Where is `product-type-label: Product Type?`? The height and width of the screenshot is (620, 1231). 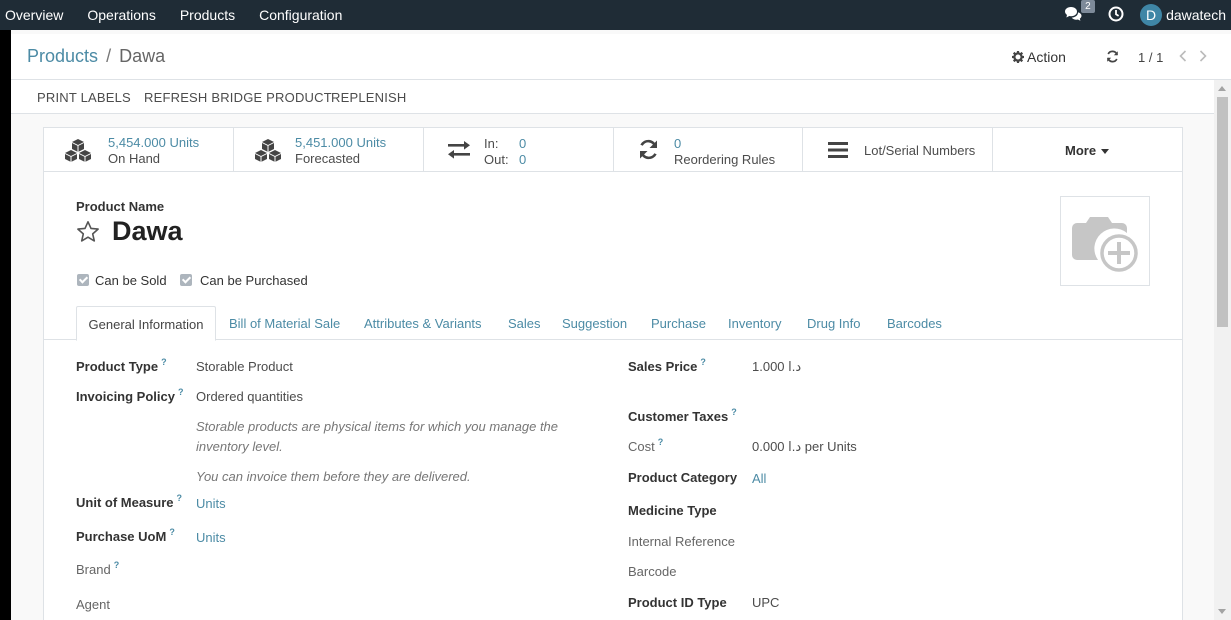
product-type-label: Product Type? is located at coordinates (121, 365).